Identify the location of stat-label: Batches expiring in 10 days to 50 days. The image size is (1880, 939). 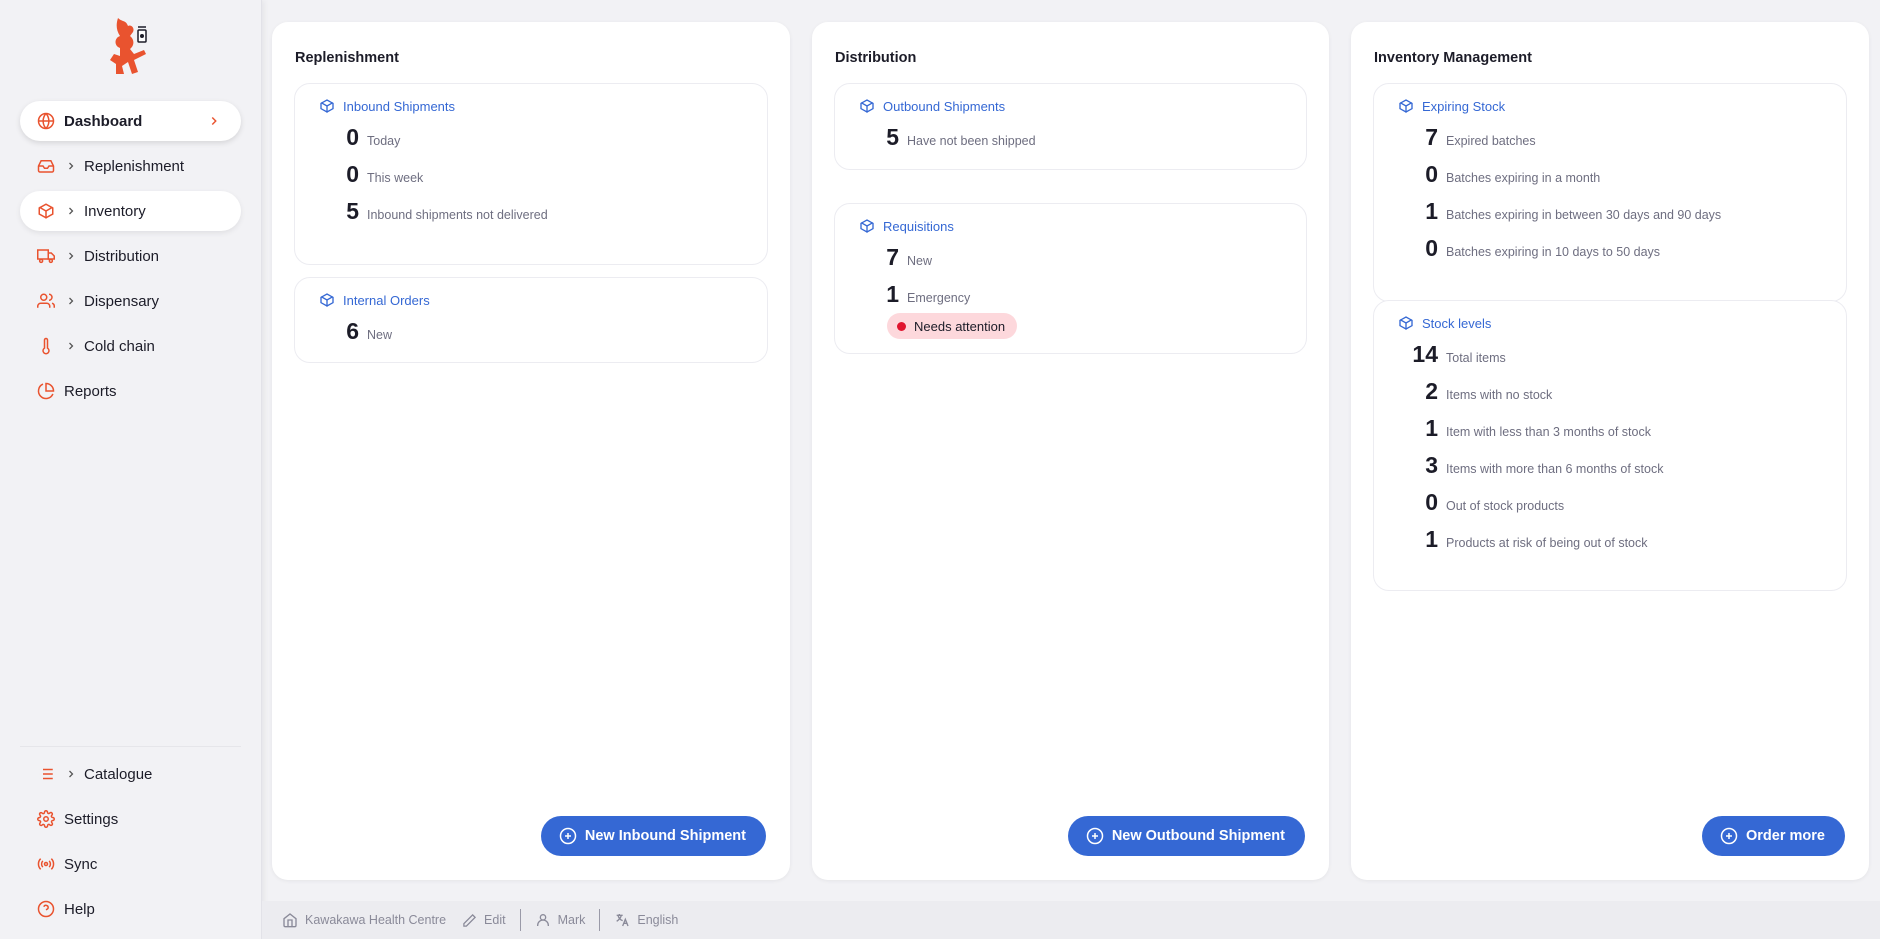
(1553, 252).